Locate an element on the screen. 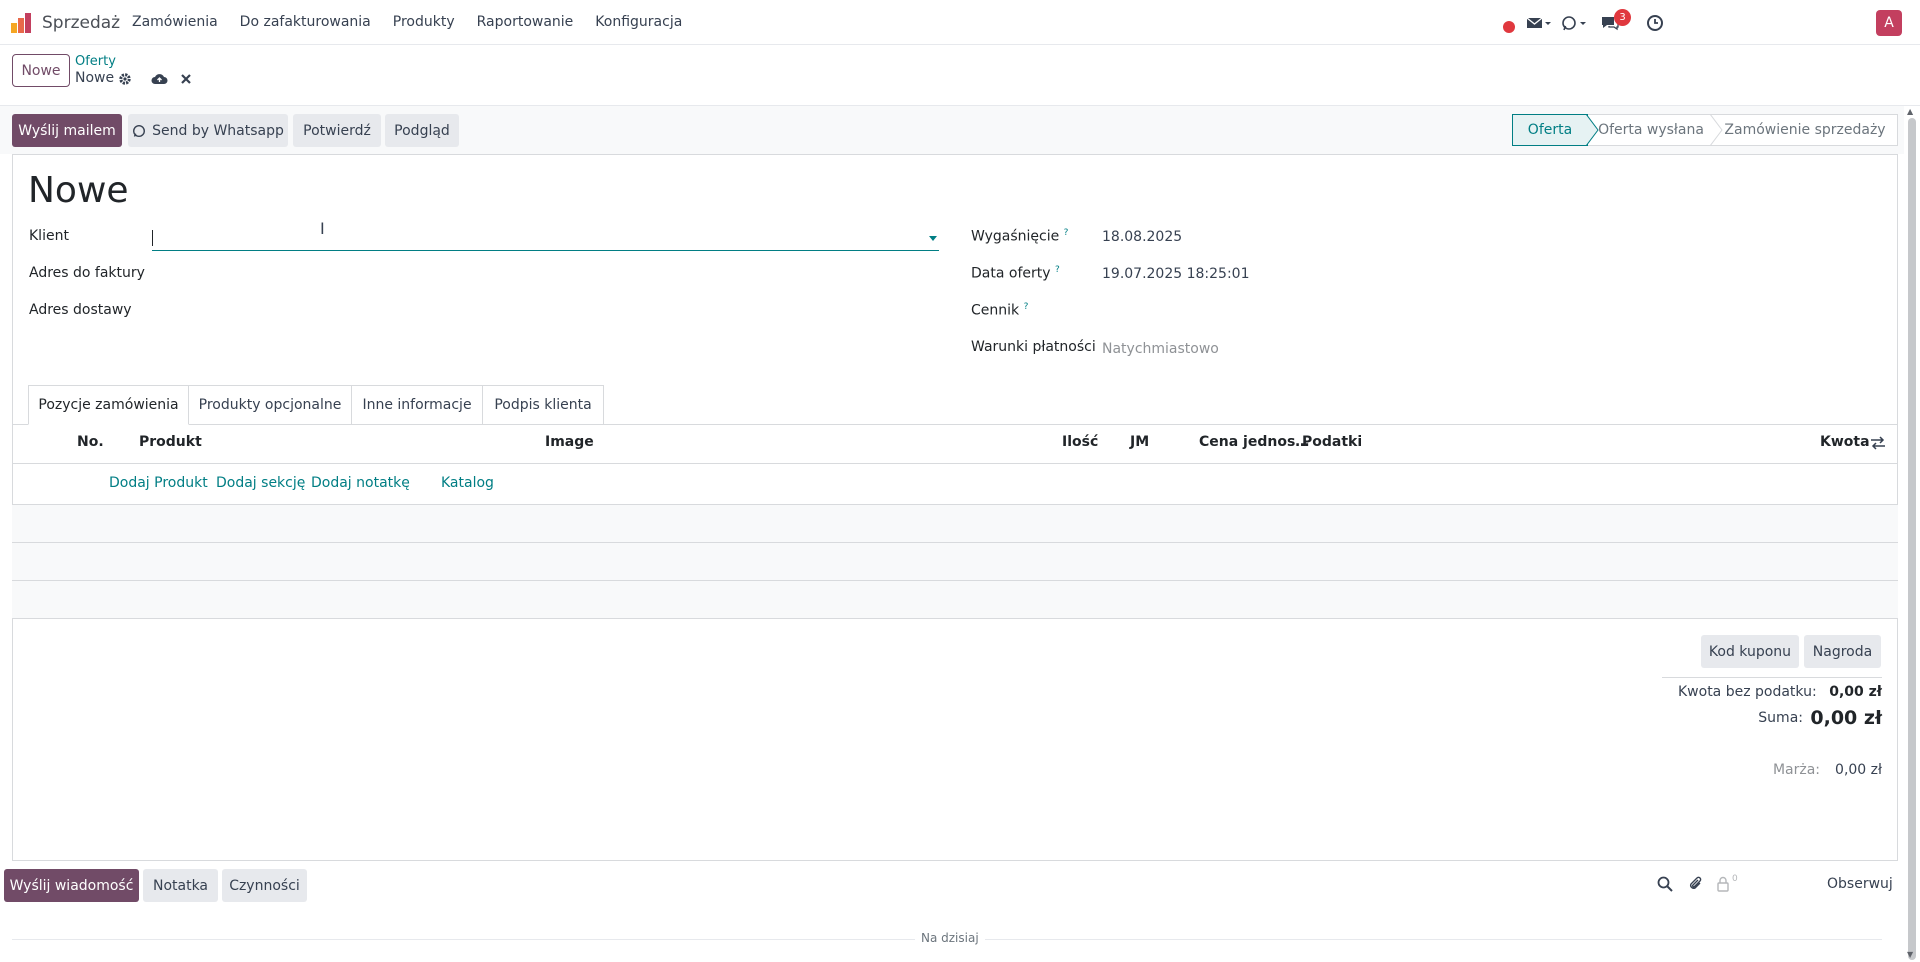 Image resolution: width=1920 pixels, height=962 pixels. discard-close-icon is located at coordinates (186, 81).